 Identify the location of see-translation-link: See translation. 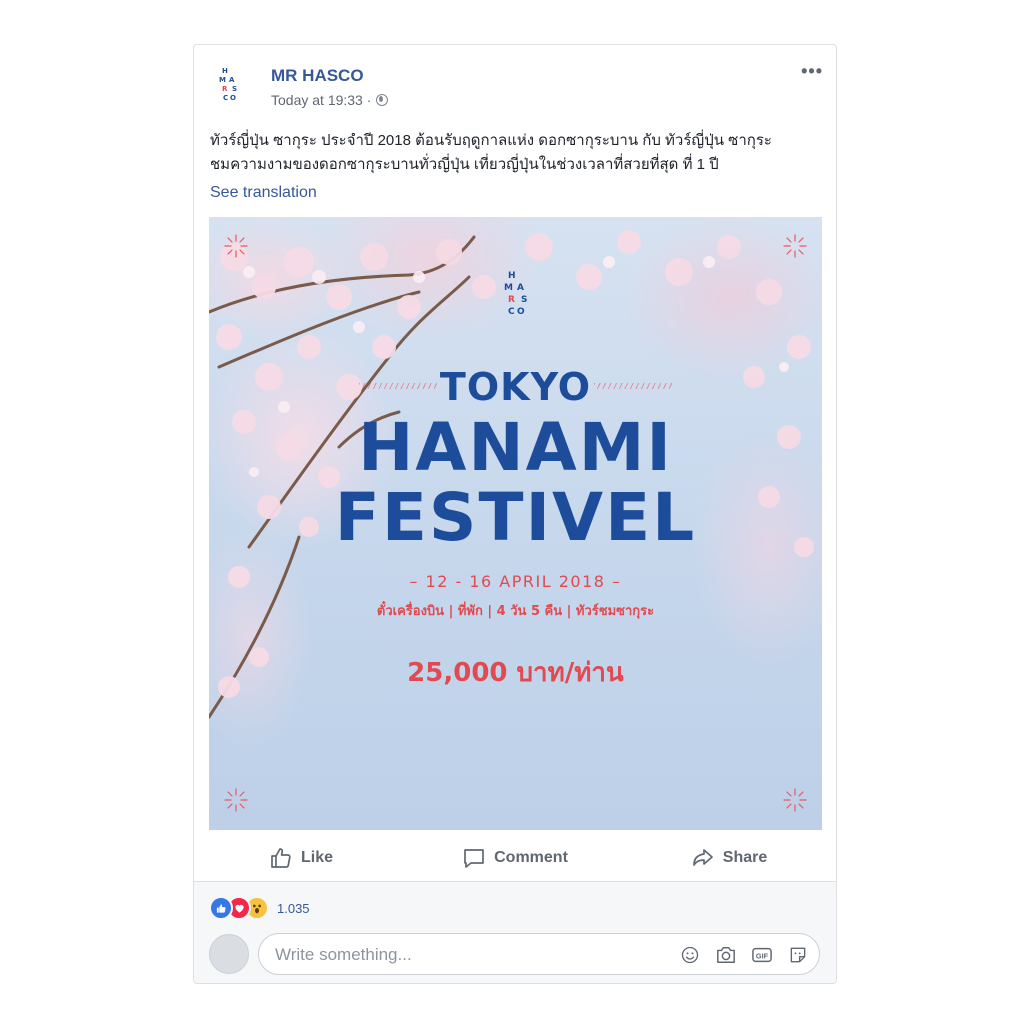
(263, 193).